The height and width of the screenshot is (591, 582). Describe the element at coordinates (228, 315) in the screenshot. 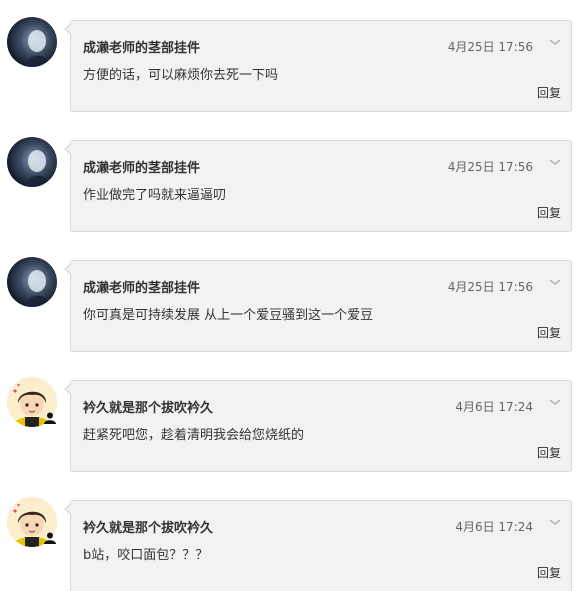

I see `message-text: 你可真是可持续发展 从上一个爱豆骚到这一个爱豆` at that location.